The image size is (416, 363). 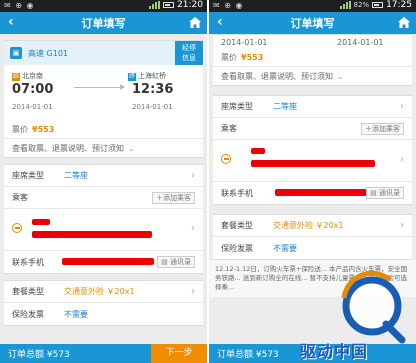 What do you see at coordinates (312, 6) in the screenshot?
I see `status-bar: ✉ ⊕ ◉ 82% 17:25` at bounding box center [312, 6].